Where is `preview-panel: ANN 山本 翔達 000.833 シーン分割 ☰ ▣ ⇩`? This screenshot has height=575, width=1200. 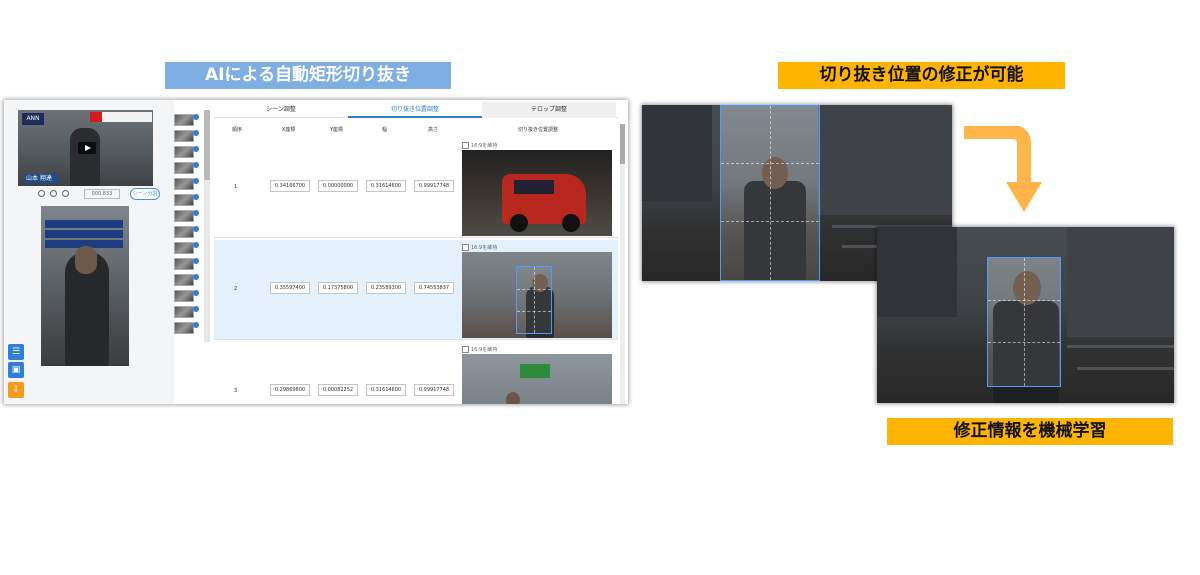 preview-panel: ANN 山本 翔達 000.833 シーン分割 ☰ ▣ ⇩ is located at coordinates (89, 252).